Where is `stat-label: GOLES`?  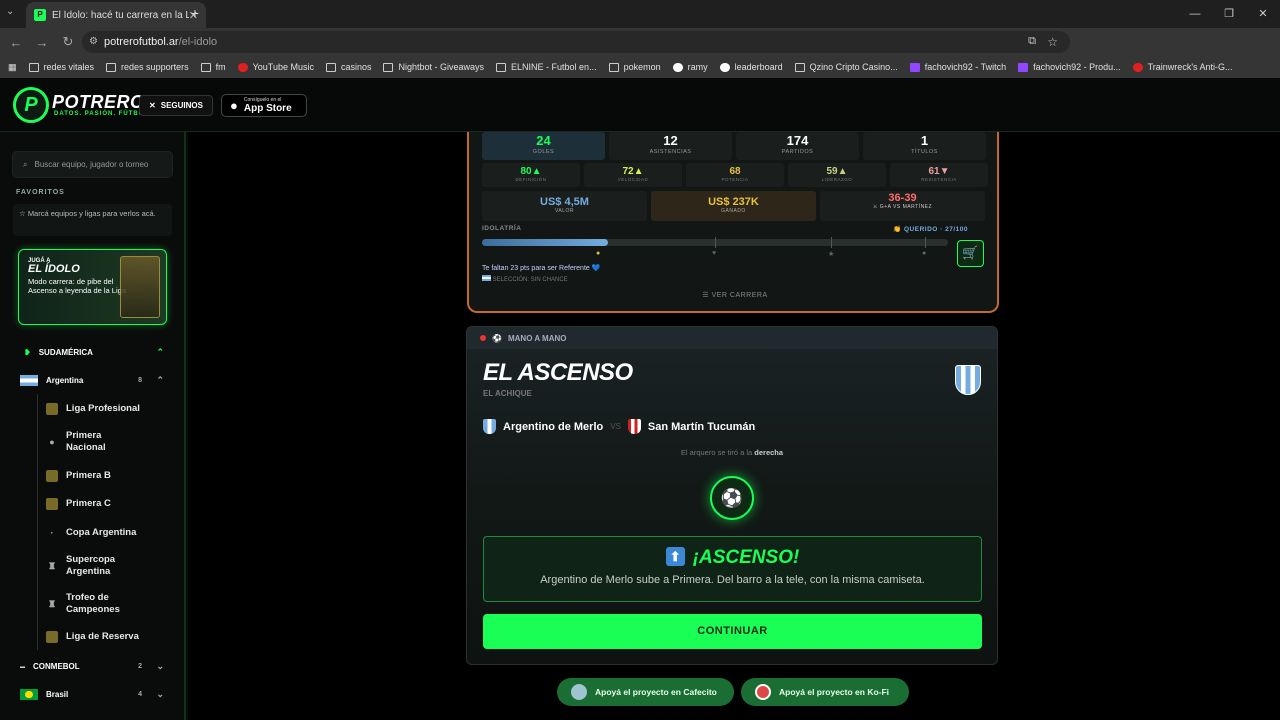
stat-label: GOLES is located at coordinates (543, 152).